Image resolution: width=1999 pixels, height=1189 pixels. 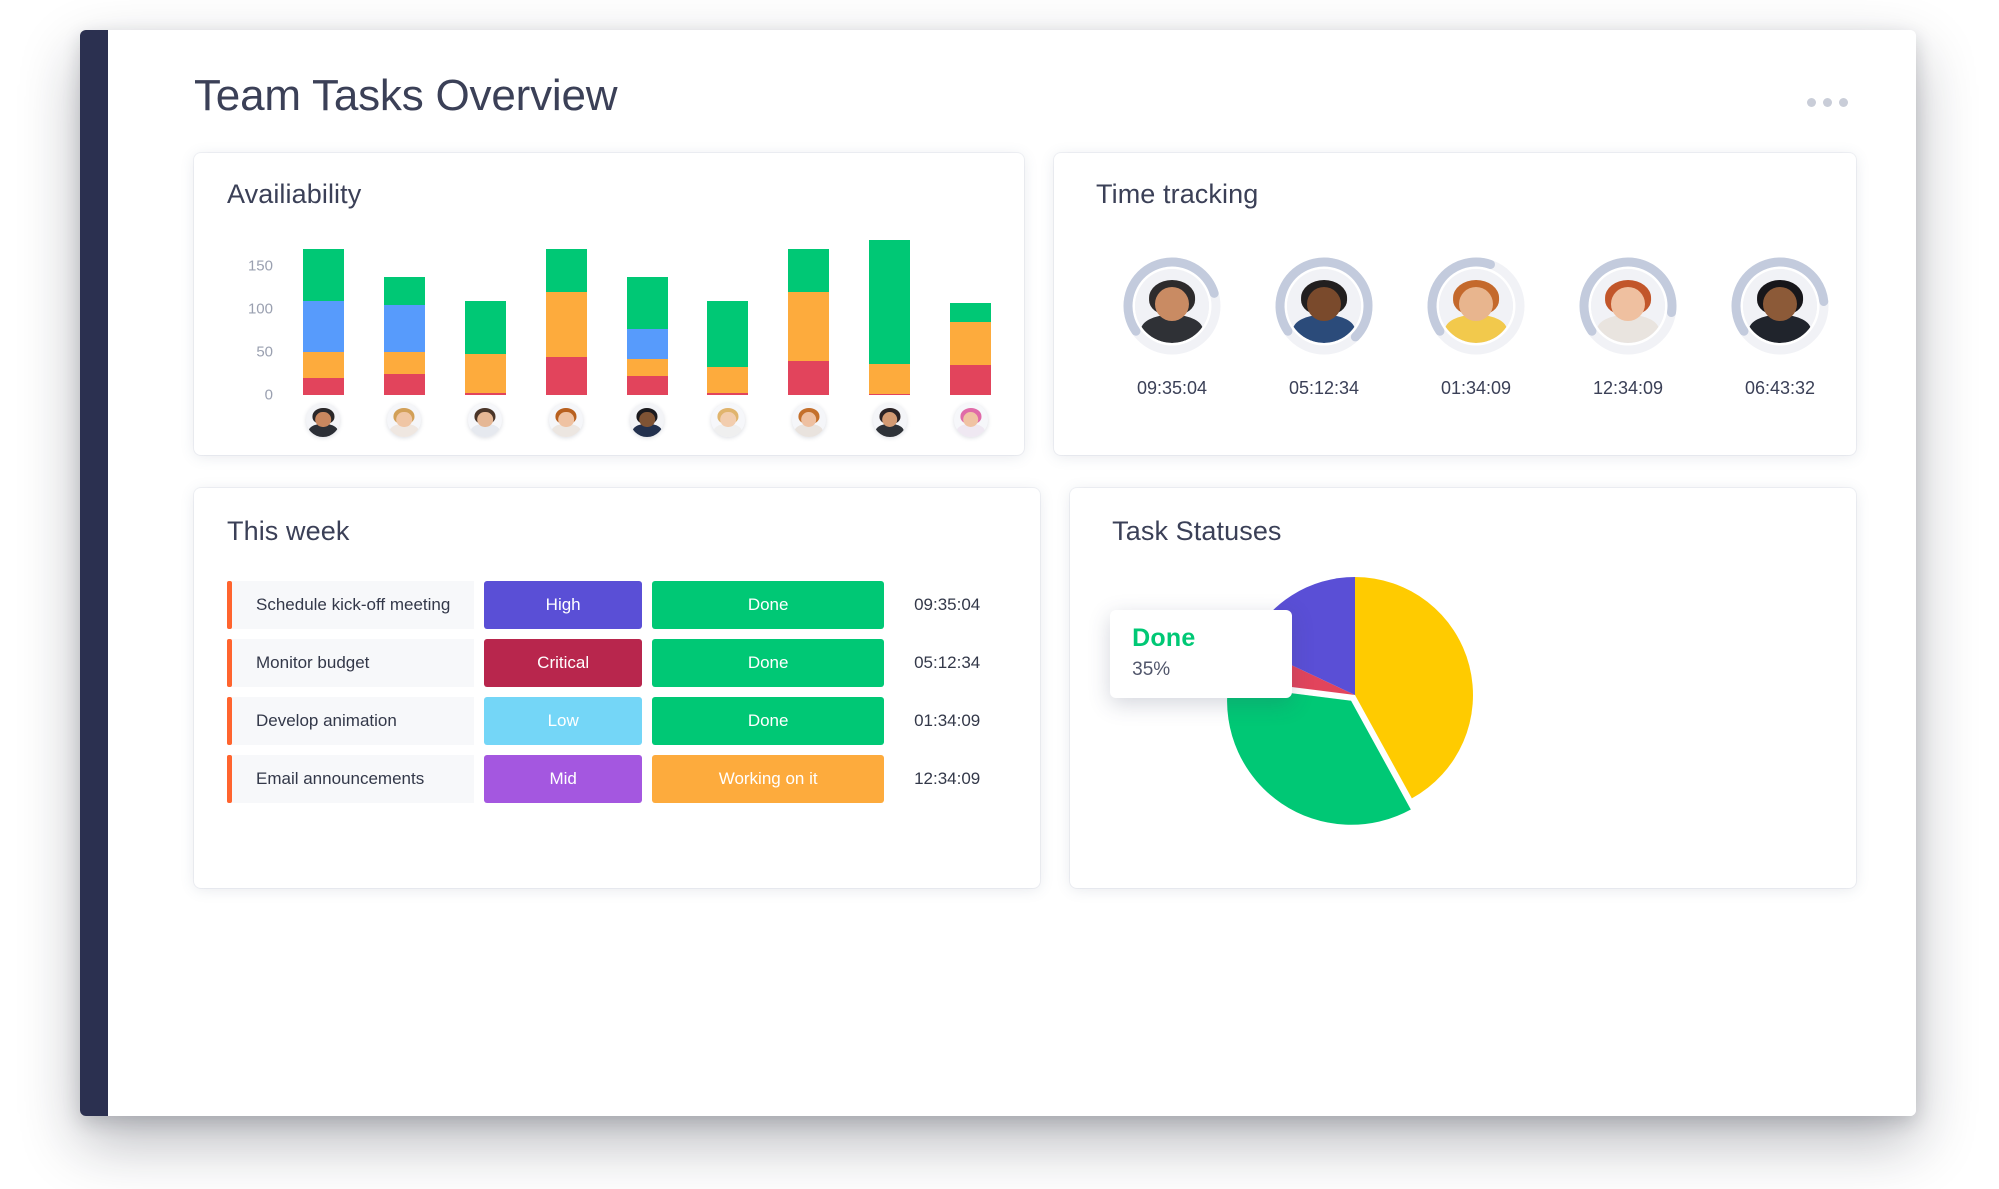 I want to click on table-row: Monitor budget Critical Done 05:12:34, so click(x=618, y=663).